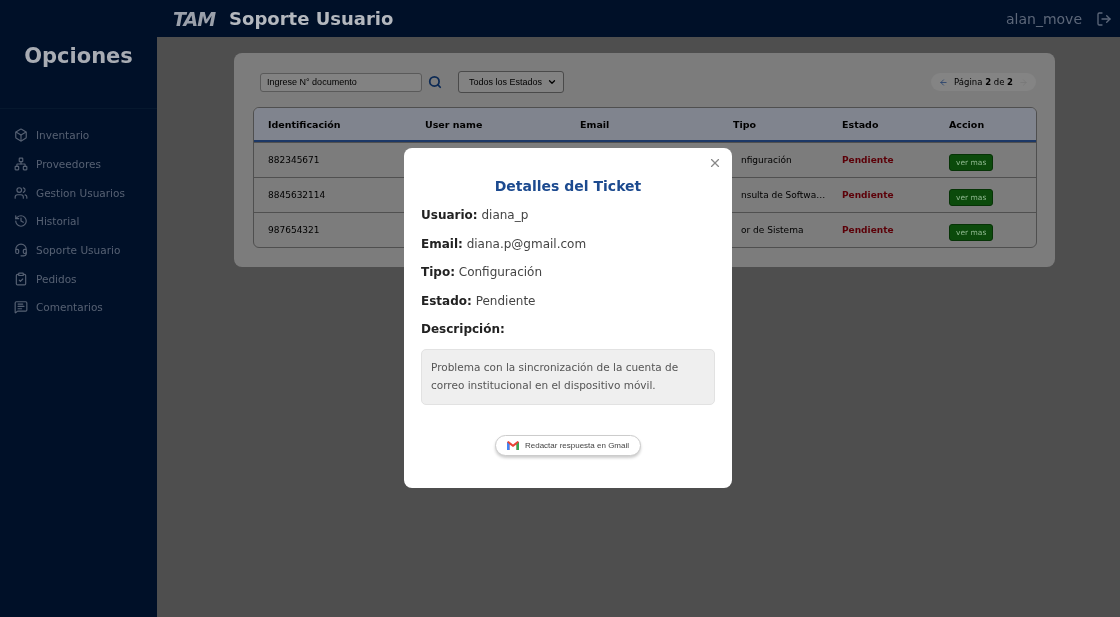  I want to click on search-field: Ingrese N° documento, so click(341, 82).